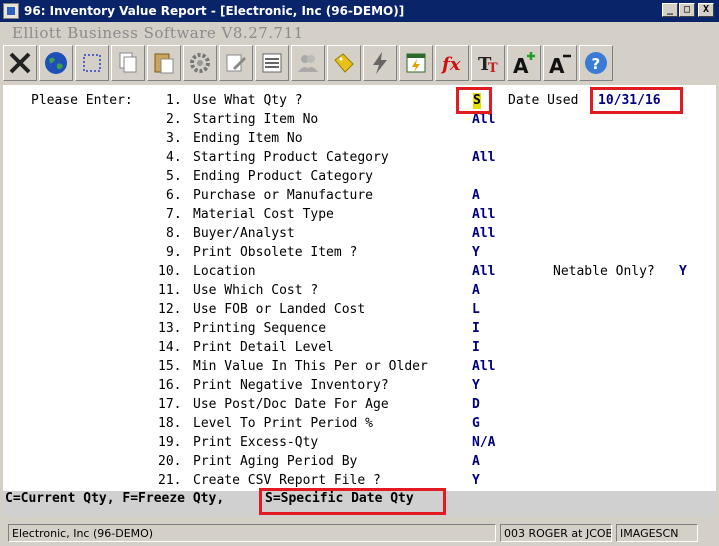 The width and height of the screenshot is (719, 546). Describe the element at coordinates (170, 404) in the screenshot. I see `field-number: 17.` at that location.